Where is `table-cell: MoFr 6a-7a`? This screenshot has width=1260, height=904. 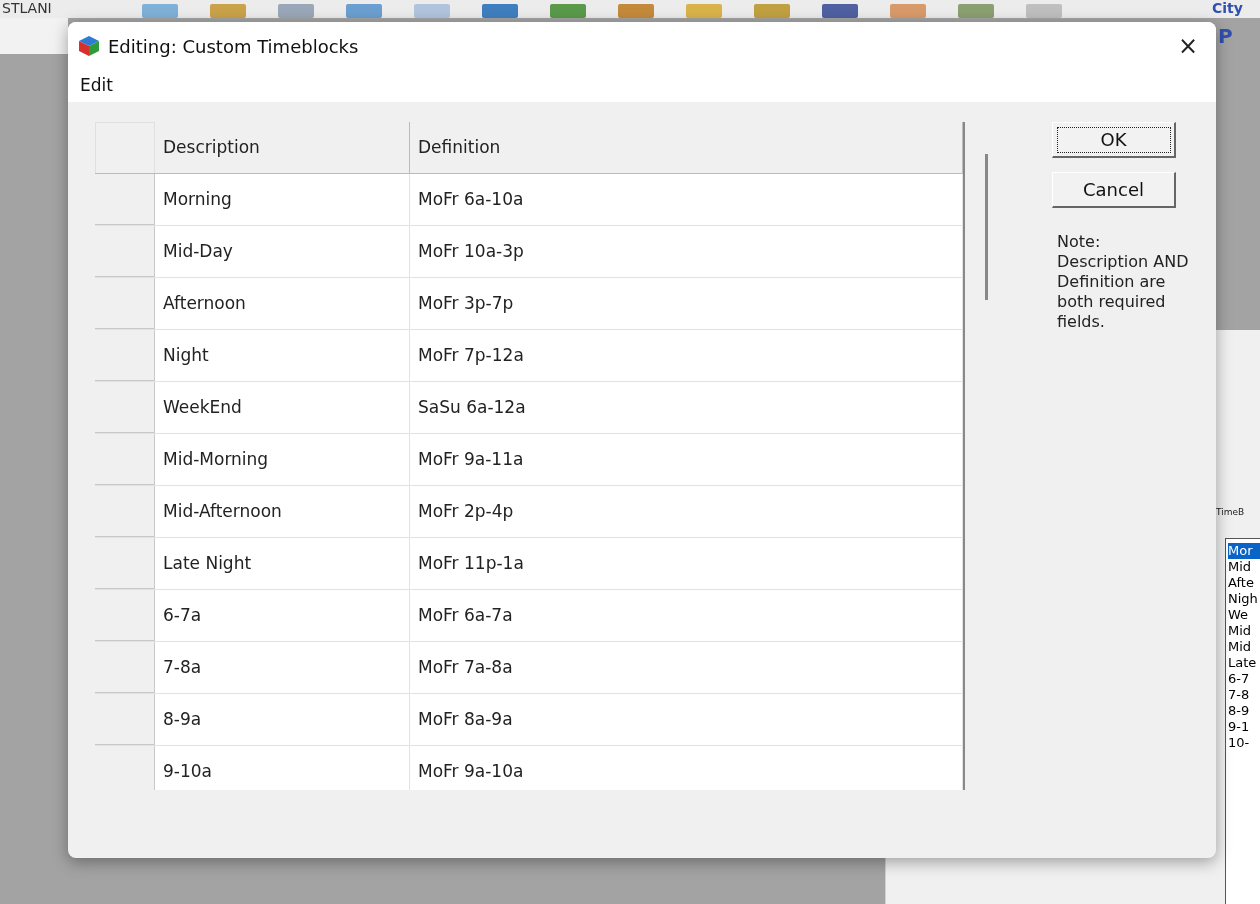
table-cell: MoFr 6a-7a is located at coordinates (686, 615).